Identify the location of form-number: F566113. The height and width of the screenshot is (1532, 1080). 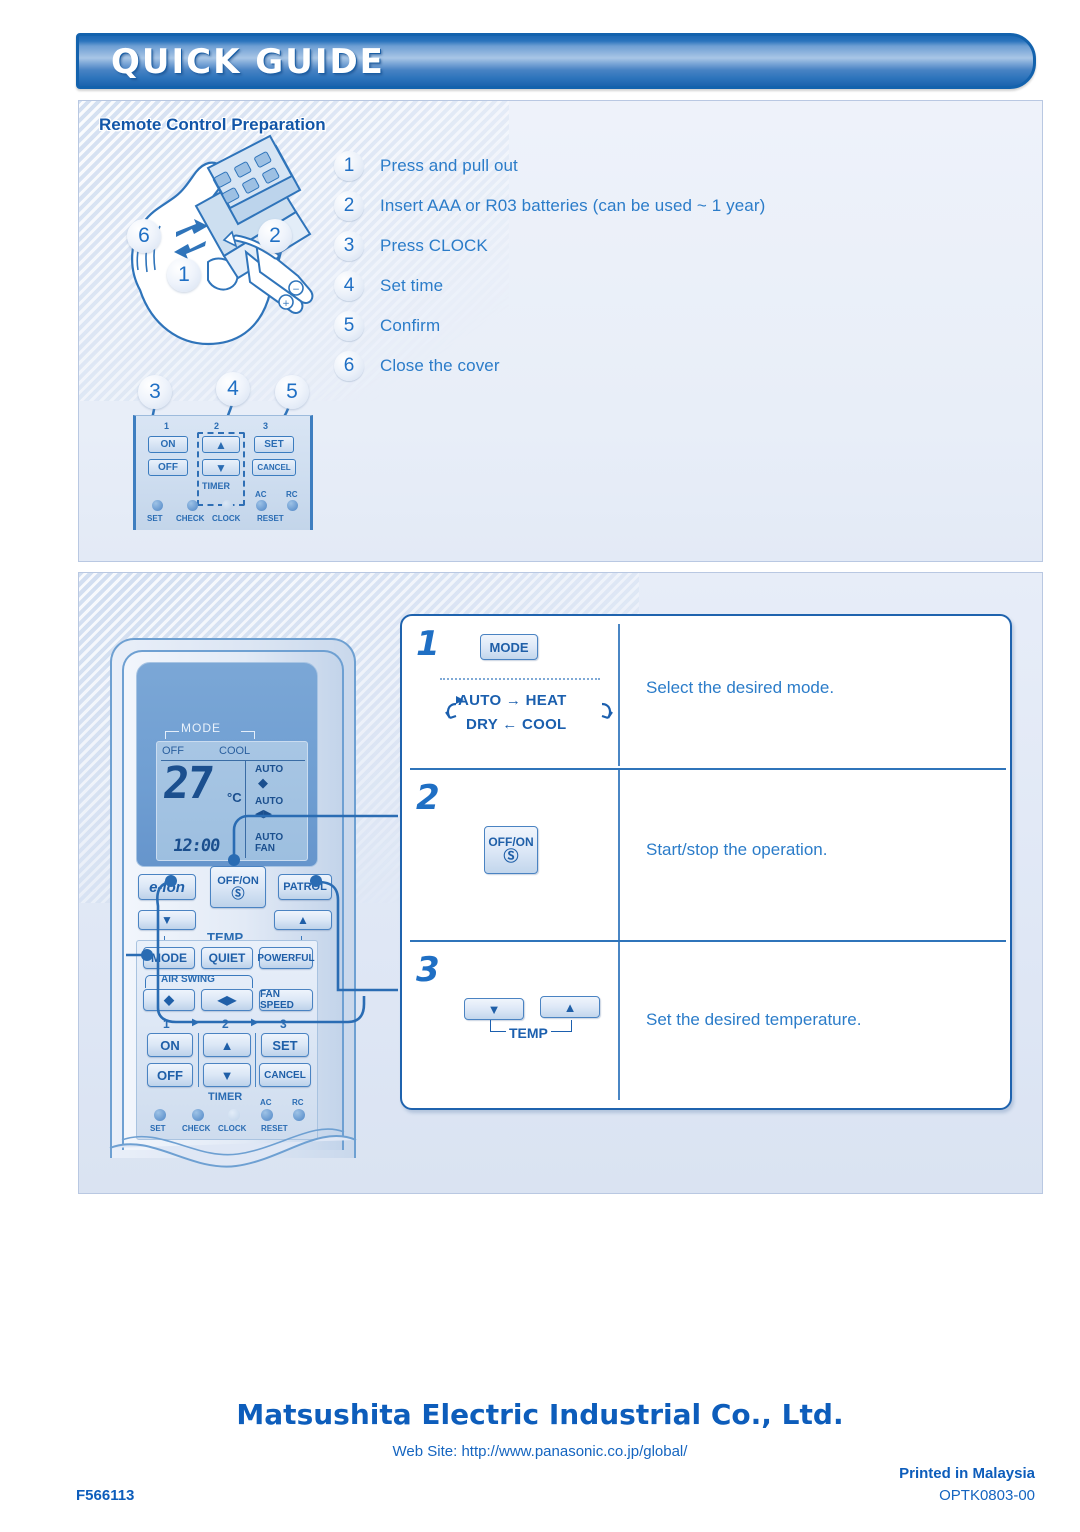
(105, 1495).